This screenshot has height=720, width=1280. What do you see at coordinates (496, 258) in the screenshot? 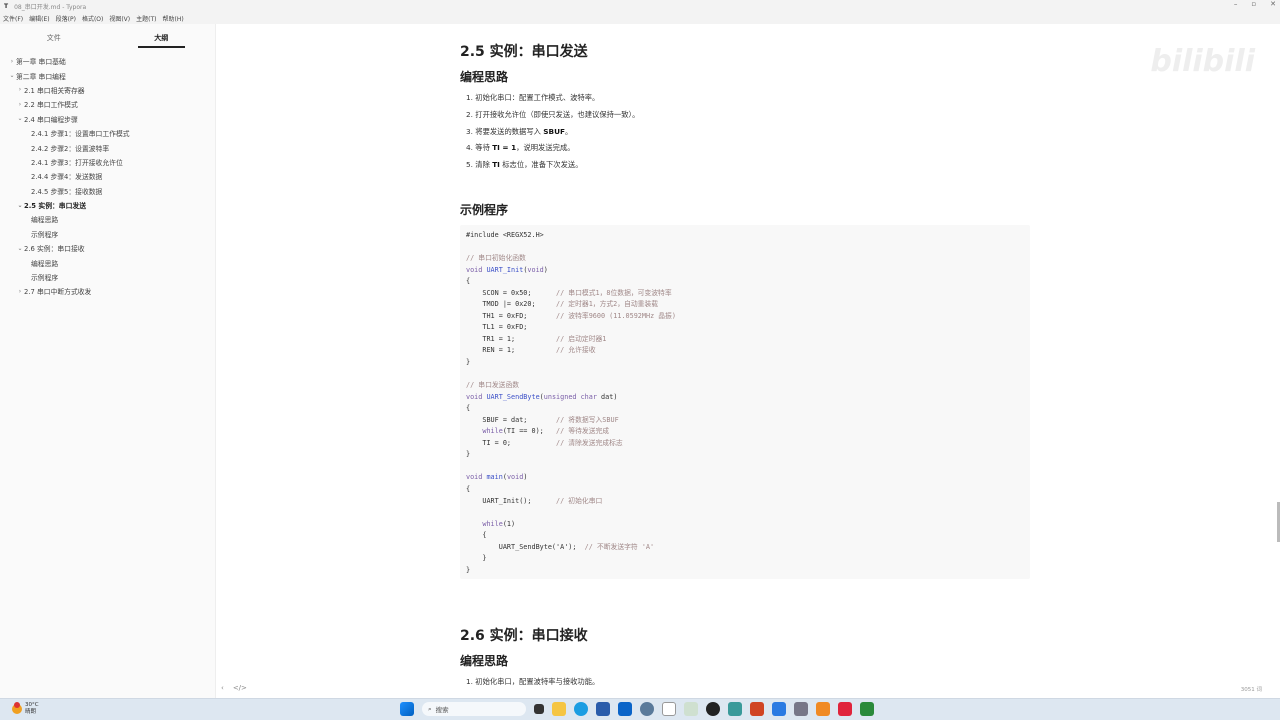
I see `code-token: // 串口初始化函数` at bounding box center [496, 258].